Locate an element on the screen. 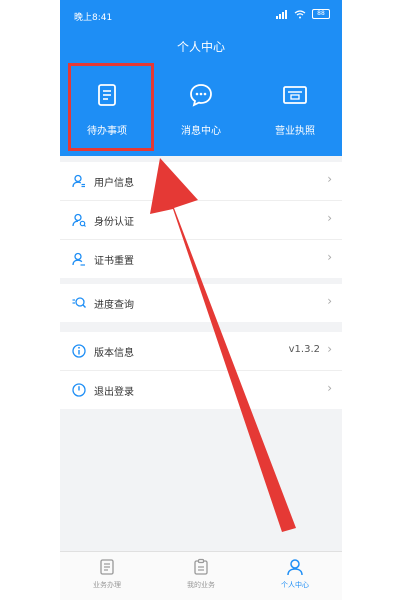  info-icon is located at coordinates (79, 351).